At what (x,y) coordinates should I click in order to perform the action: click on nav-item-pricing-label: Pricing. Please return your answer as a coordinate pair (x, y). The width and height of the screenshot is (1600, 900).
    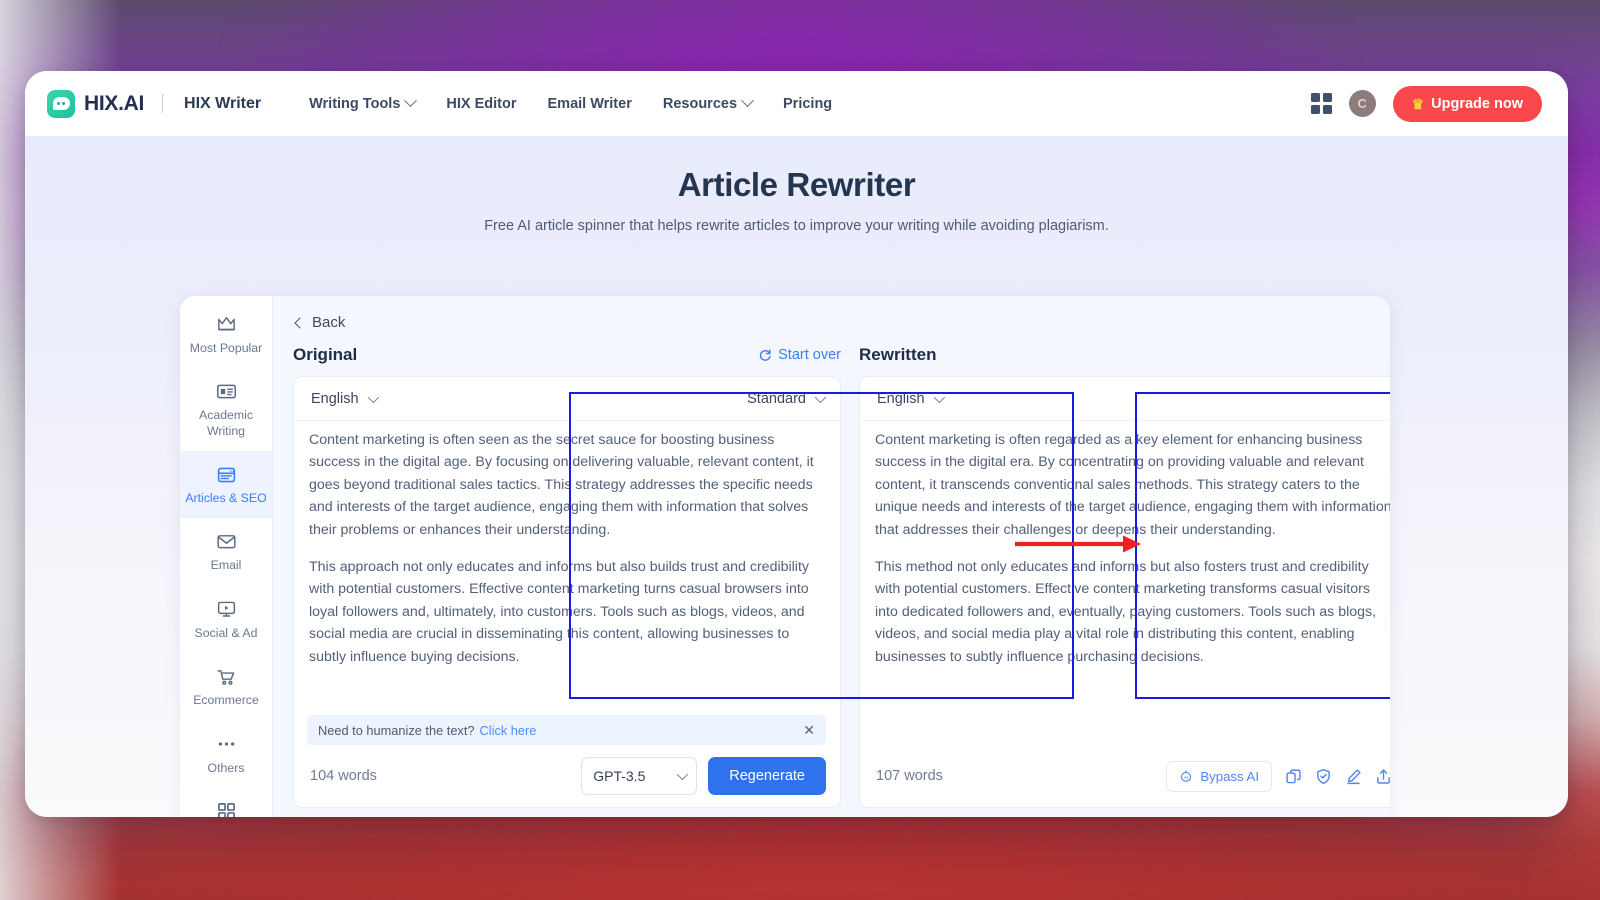
    Looking at the image, I should click on (808, 103).